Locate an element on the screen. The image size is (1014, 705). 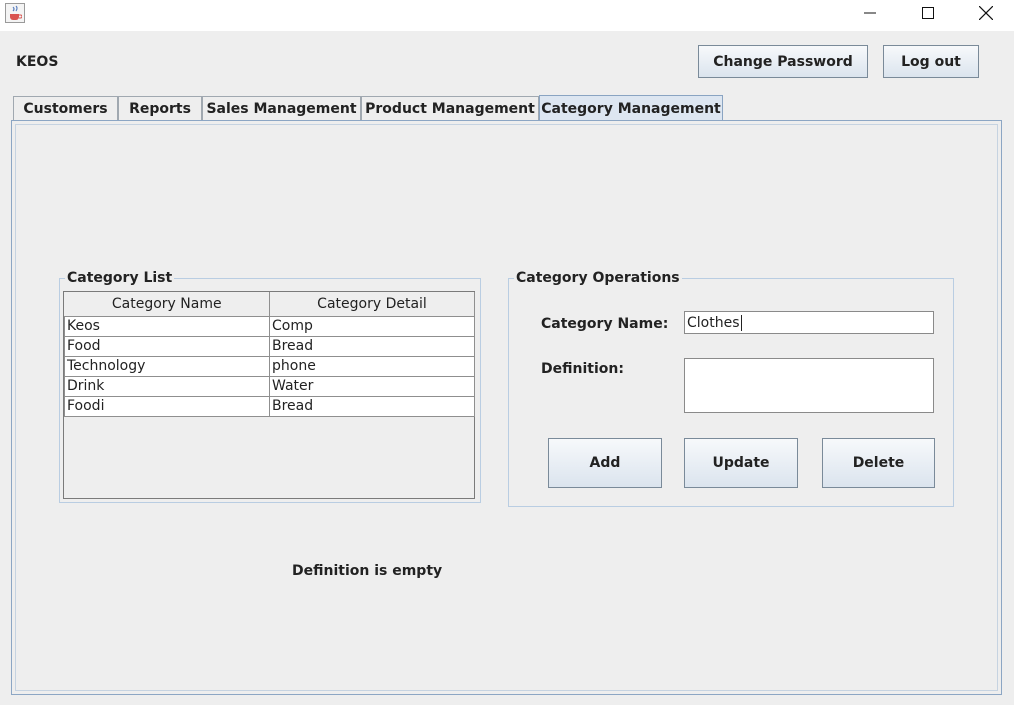
tab-category-management: Category Management is located at coordinates (631, 108).